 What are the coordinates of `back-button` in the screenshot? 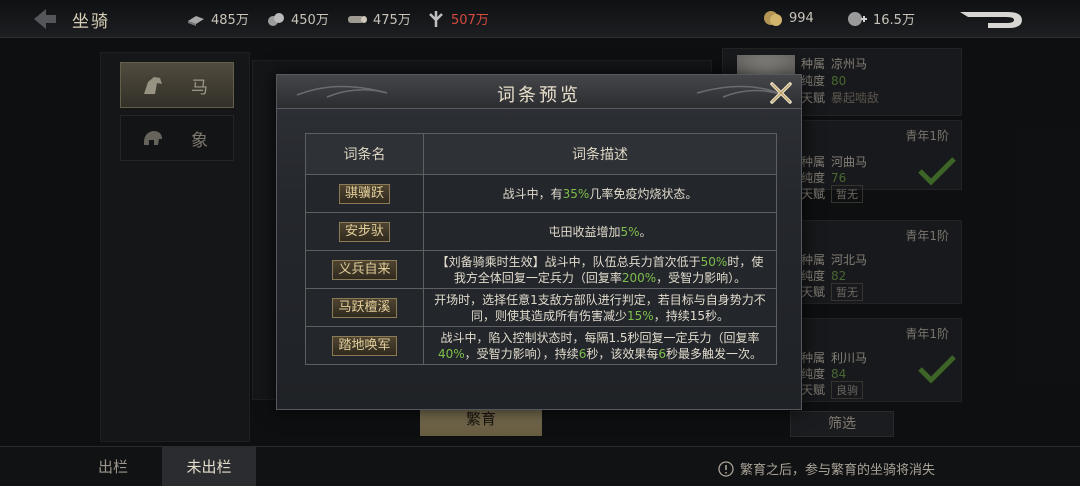 It's located at (45, 19).